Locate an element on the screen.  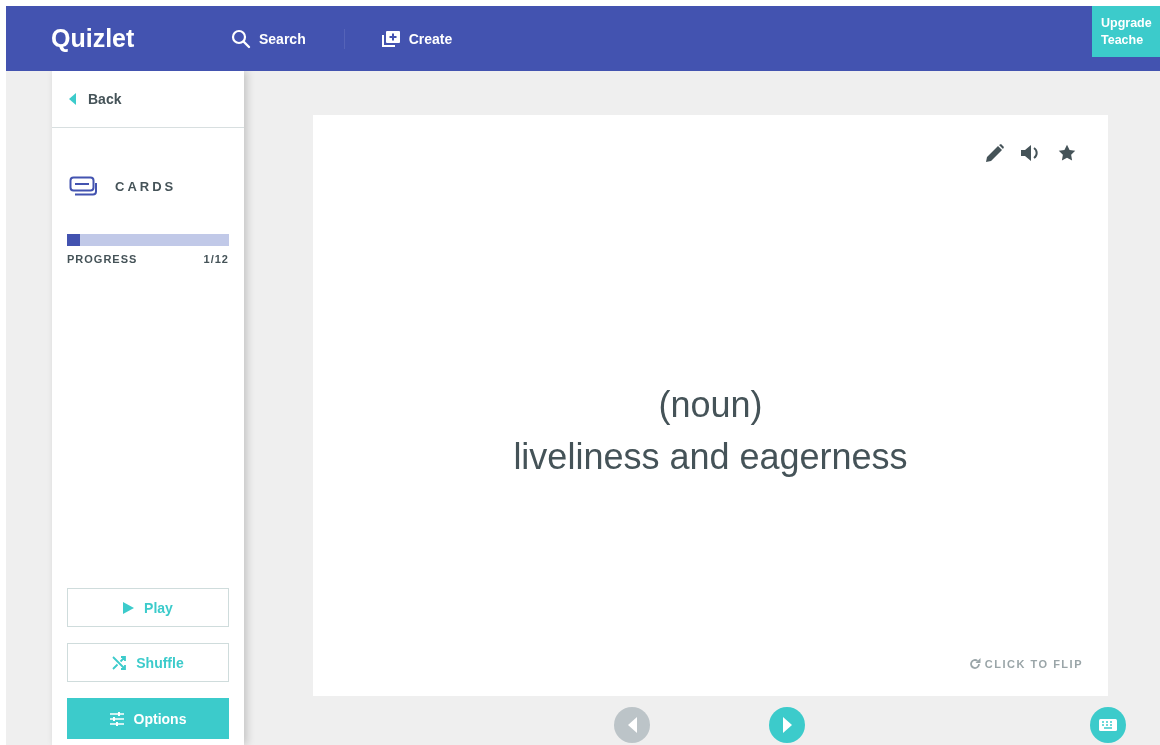
shuffle-icon is located at coordinates (119, 662).